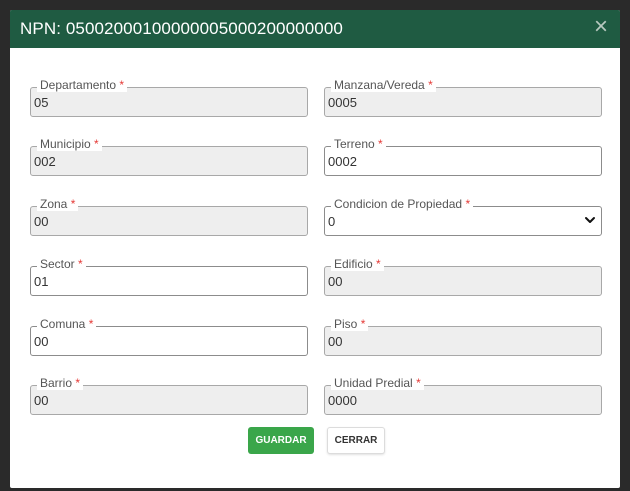  Describe the element at coordinates (353, 264) in the screenshot. I see `edificio-label: Edificio` at that location.